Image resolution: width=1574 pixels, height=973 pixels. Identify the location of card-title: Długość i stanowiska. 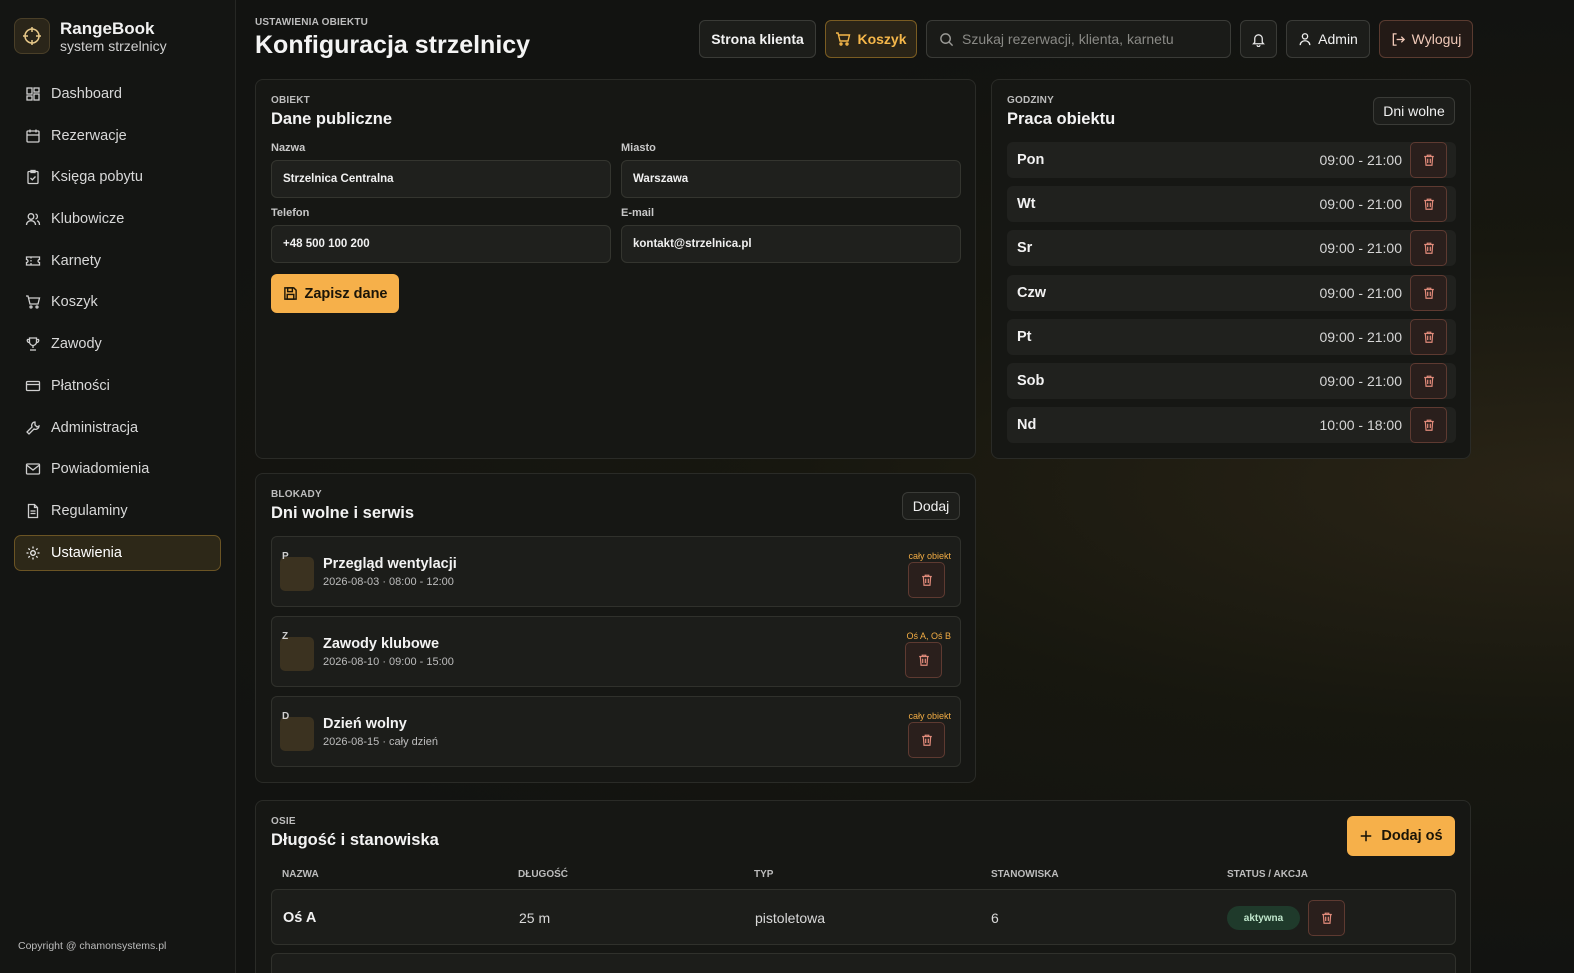
(355, 840).